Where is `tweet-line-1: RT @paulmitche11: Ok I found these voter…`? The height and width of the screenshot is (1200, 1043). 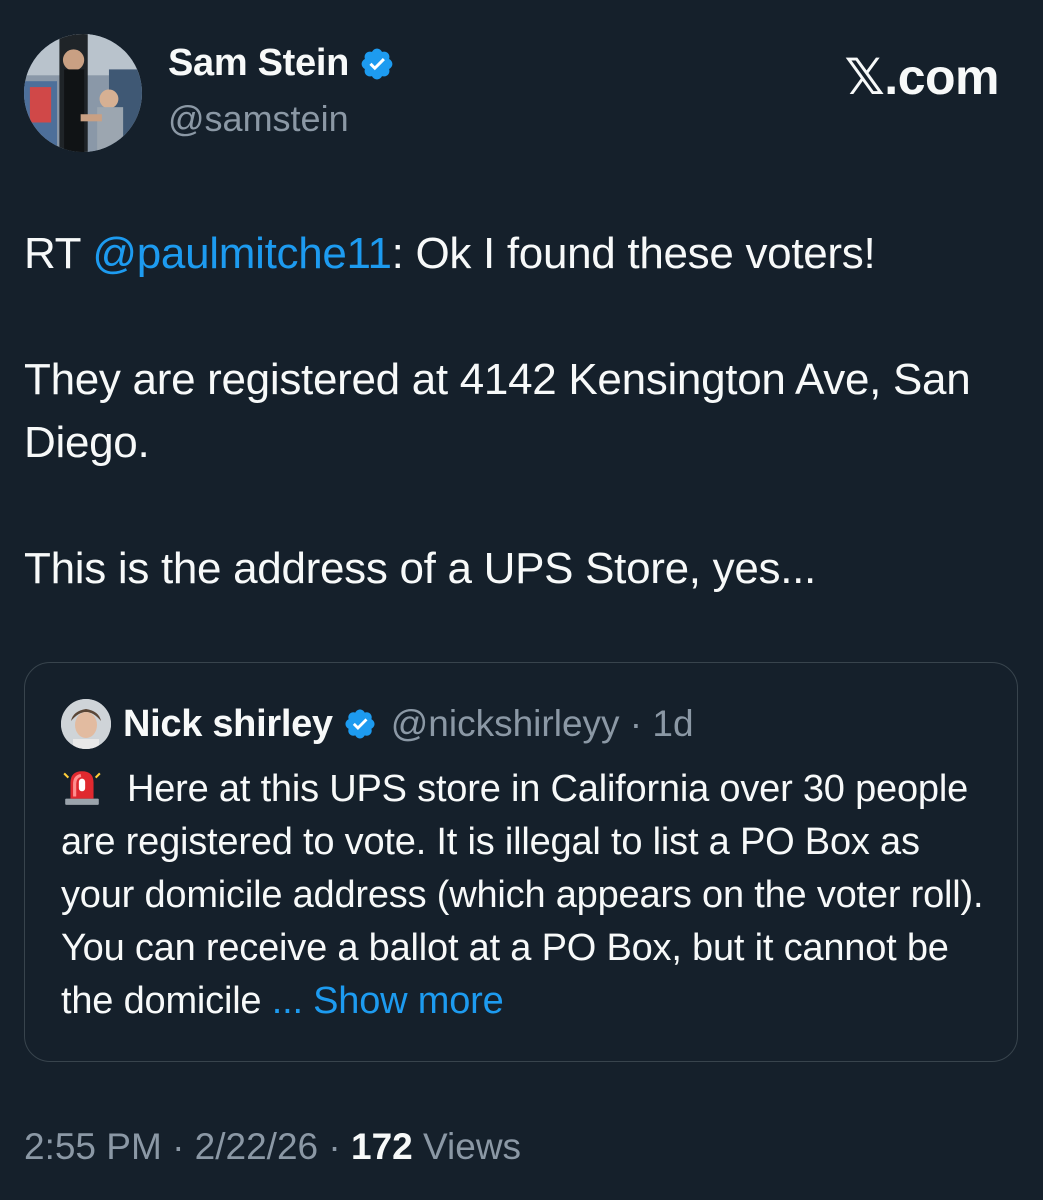
tweet-line-1: RT @paulmitche11: Ok I found these voter… is located at coordinates (514, 253).